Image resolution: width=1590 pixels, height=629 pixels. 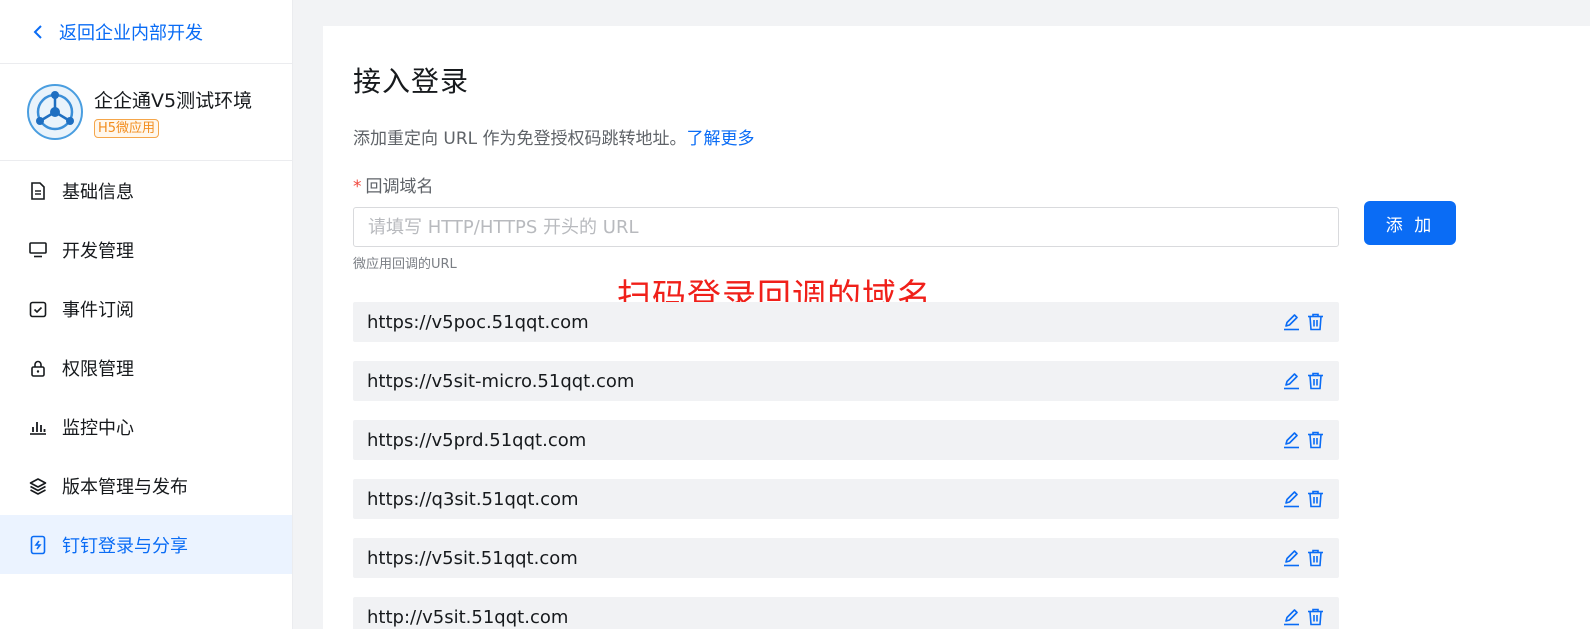 What do you see at coordinates (846, 381) in the screenshot?
I see `url-list-item: https://v5sit-micro.51qqt.com` at bounding box center [846, 381].